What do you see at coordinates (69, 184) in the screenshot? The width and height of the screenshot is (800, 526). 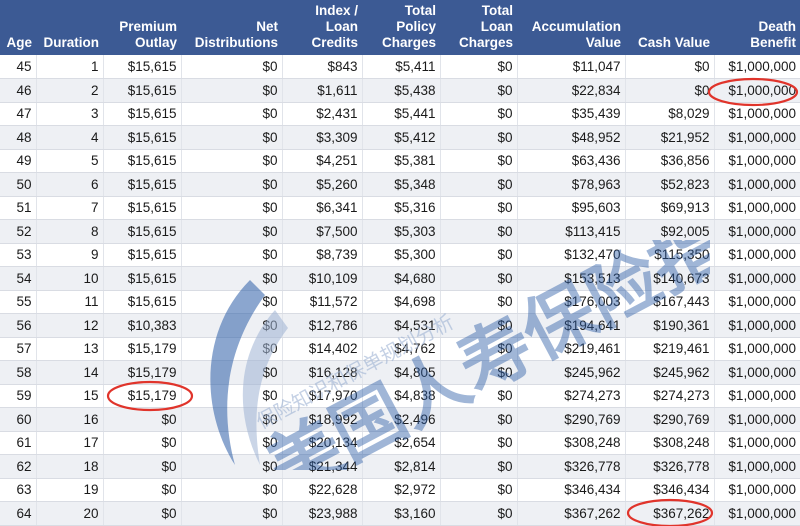 I see `cell-duration: 6` at bounding box center [69, 184].